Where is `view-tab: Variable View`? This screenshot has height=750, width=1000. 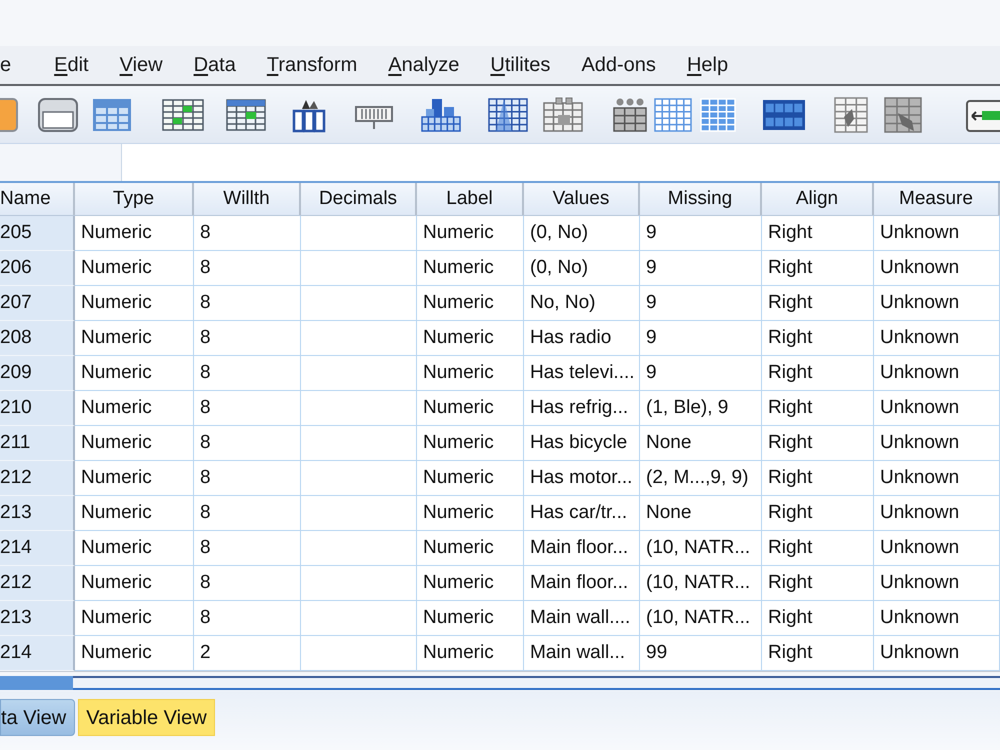
view-tab: Variable View is located at coordinates (146, 717).